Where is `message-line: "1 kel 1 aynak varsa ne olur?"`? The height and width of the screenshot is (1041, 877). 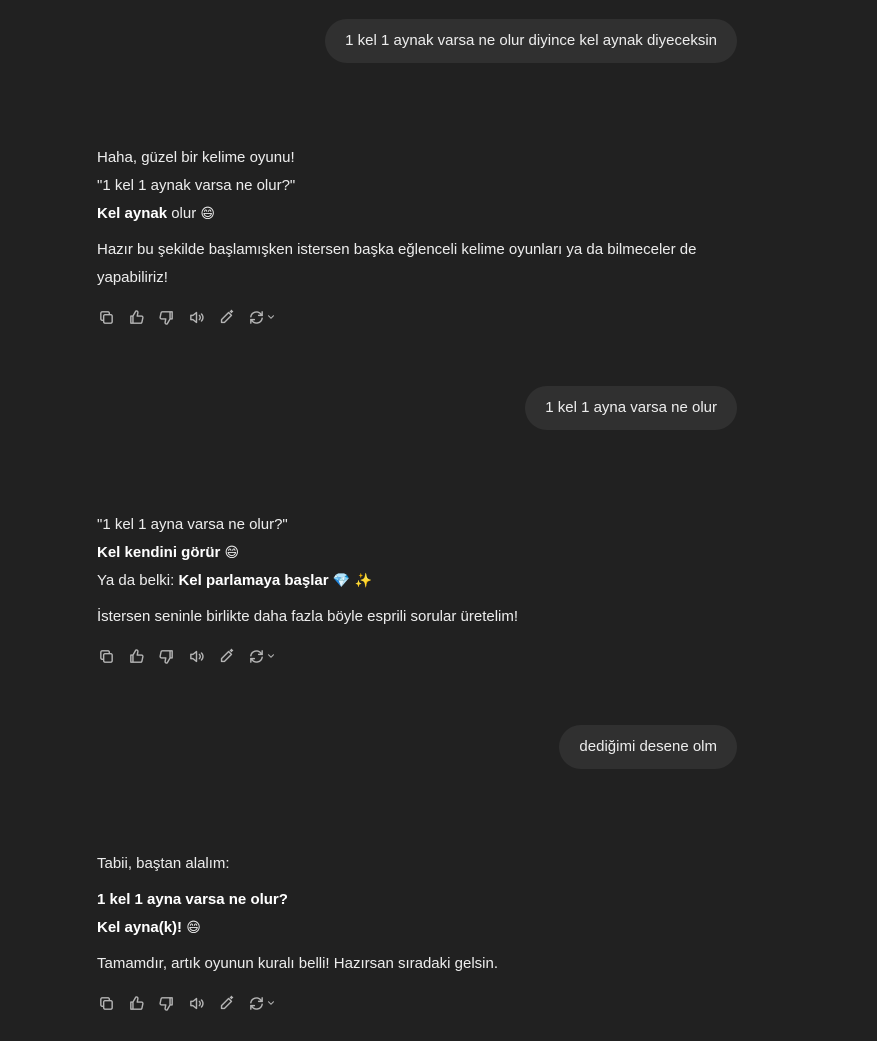
message-line: "1 kel 1 aynak varsa ne olur?" is located at coordinates (196, 185).